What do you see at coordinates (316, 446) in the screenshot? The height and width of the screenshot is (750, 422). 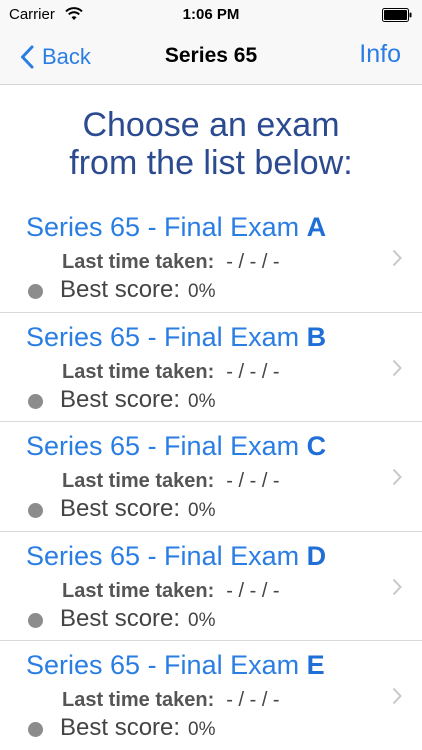 I see `exam-letter: C` at bounding box center [316, 446].